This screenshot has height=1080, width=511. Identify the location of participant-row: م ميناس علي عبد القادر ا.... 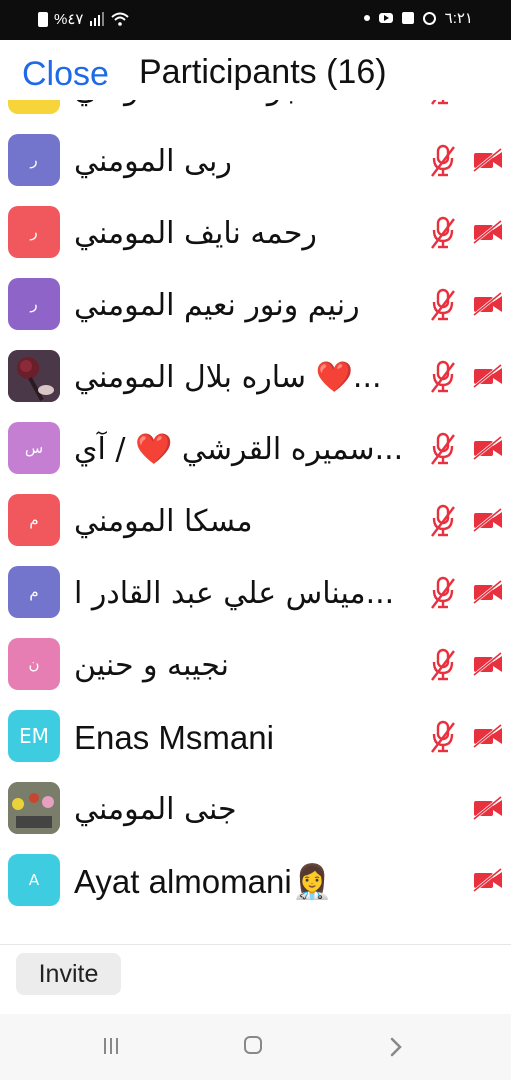
(255, 592).